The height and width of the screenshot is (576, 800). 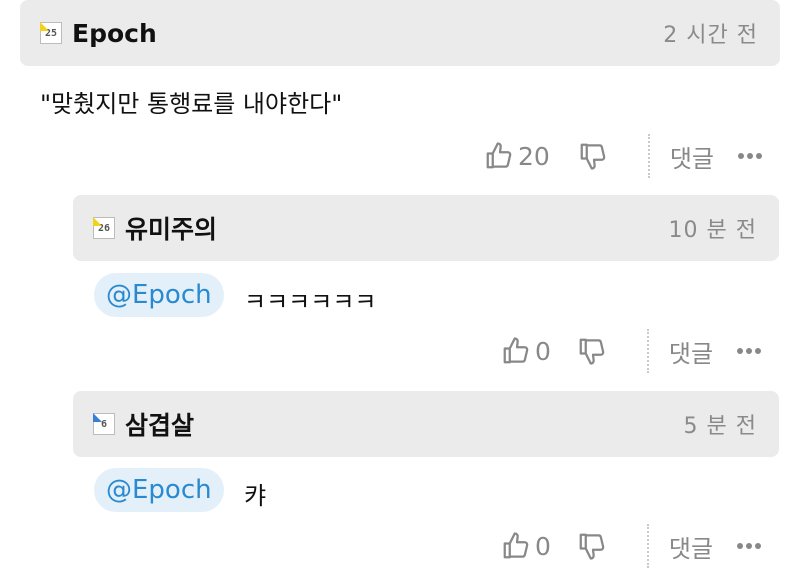 I want to click on comment-text: 캬, so click(x=255, y=496).